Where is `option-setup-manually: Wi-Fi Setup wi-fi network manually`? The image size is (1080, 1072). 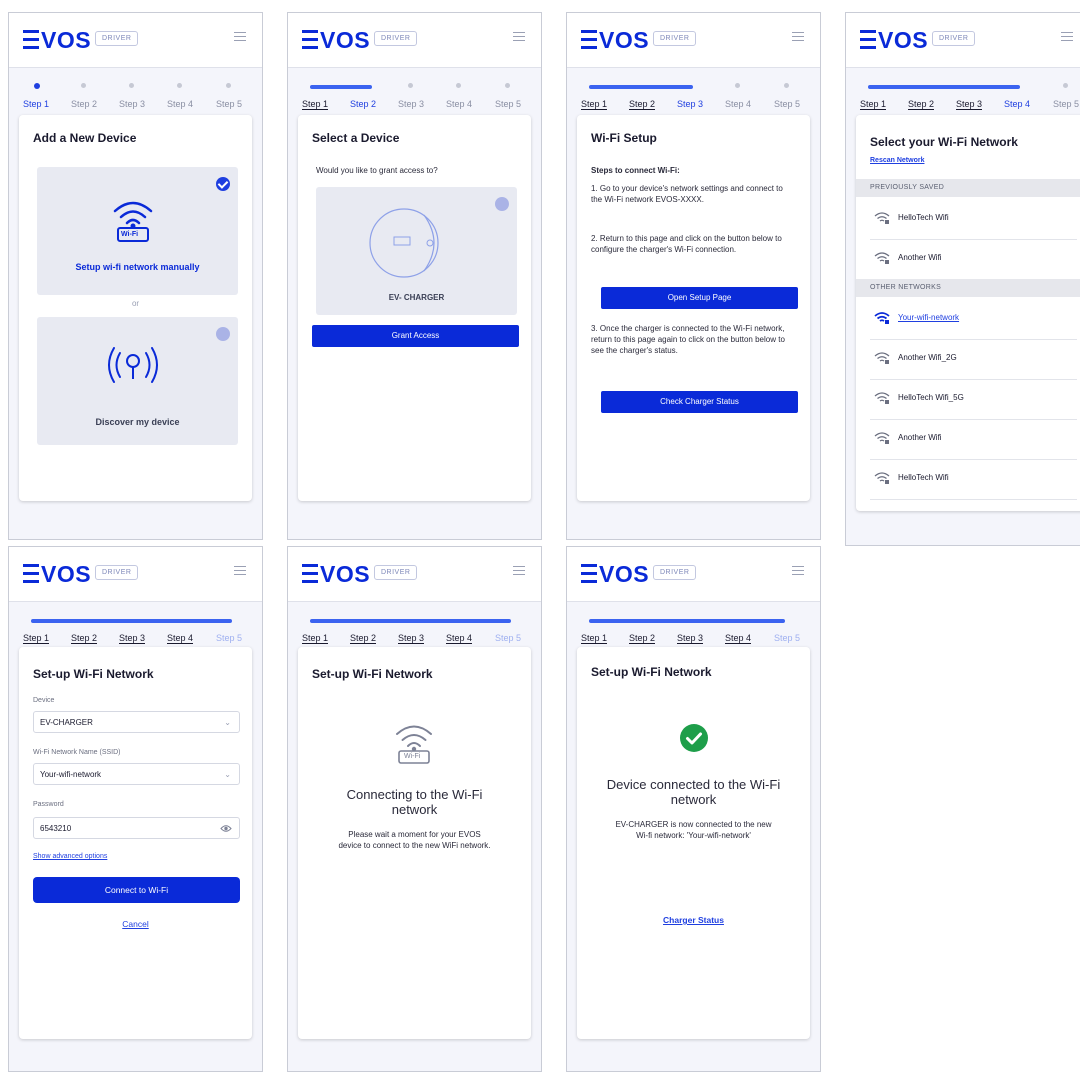
option-setup-manually: Wi-Fi Setup wi-fi network manually is located at coordinates (137, 231).